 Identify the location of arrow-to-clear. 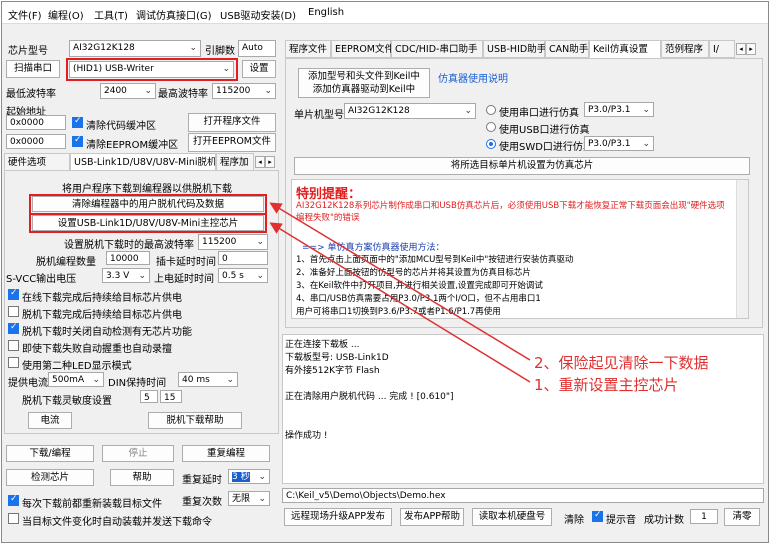
(400, 281).